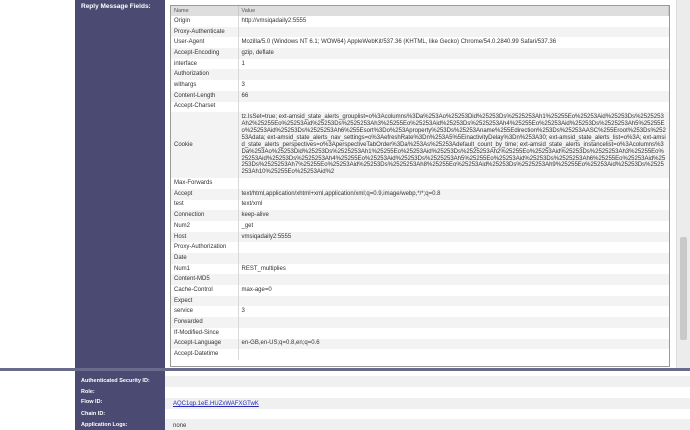 This screenshot has width=690, height=430. I want to click on table-row: Date, so click(420, 258).